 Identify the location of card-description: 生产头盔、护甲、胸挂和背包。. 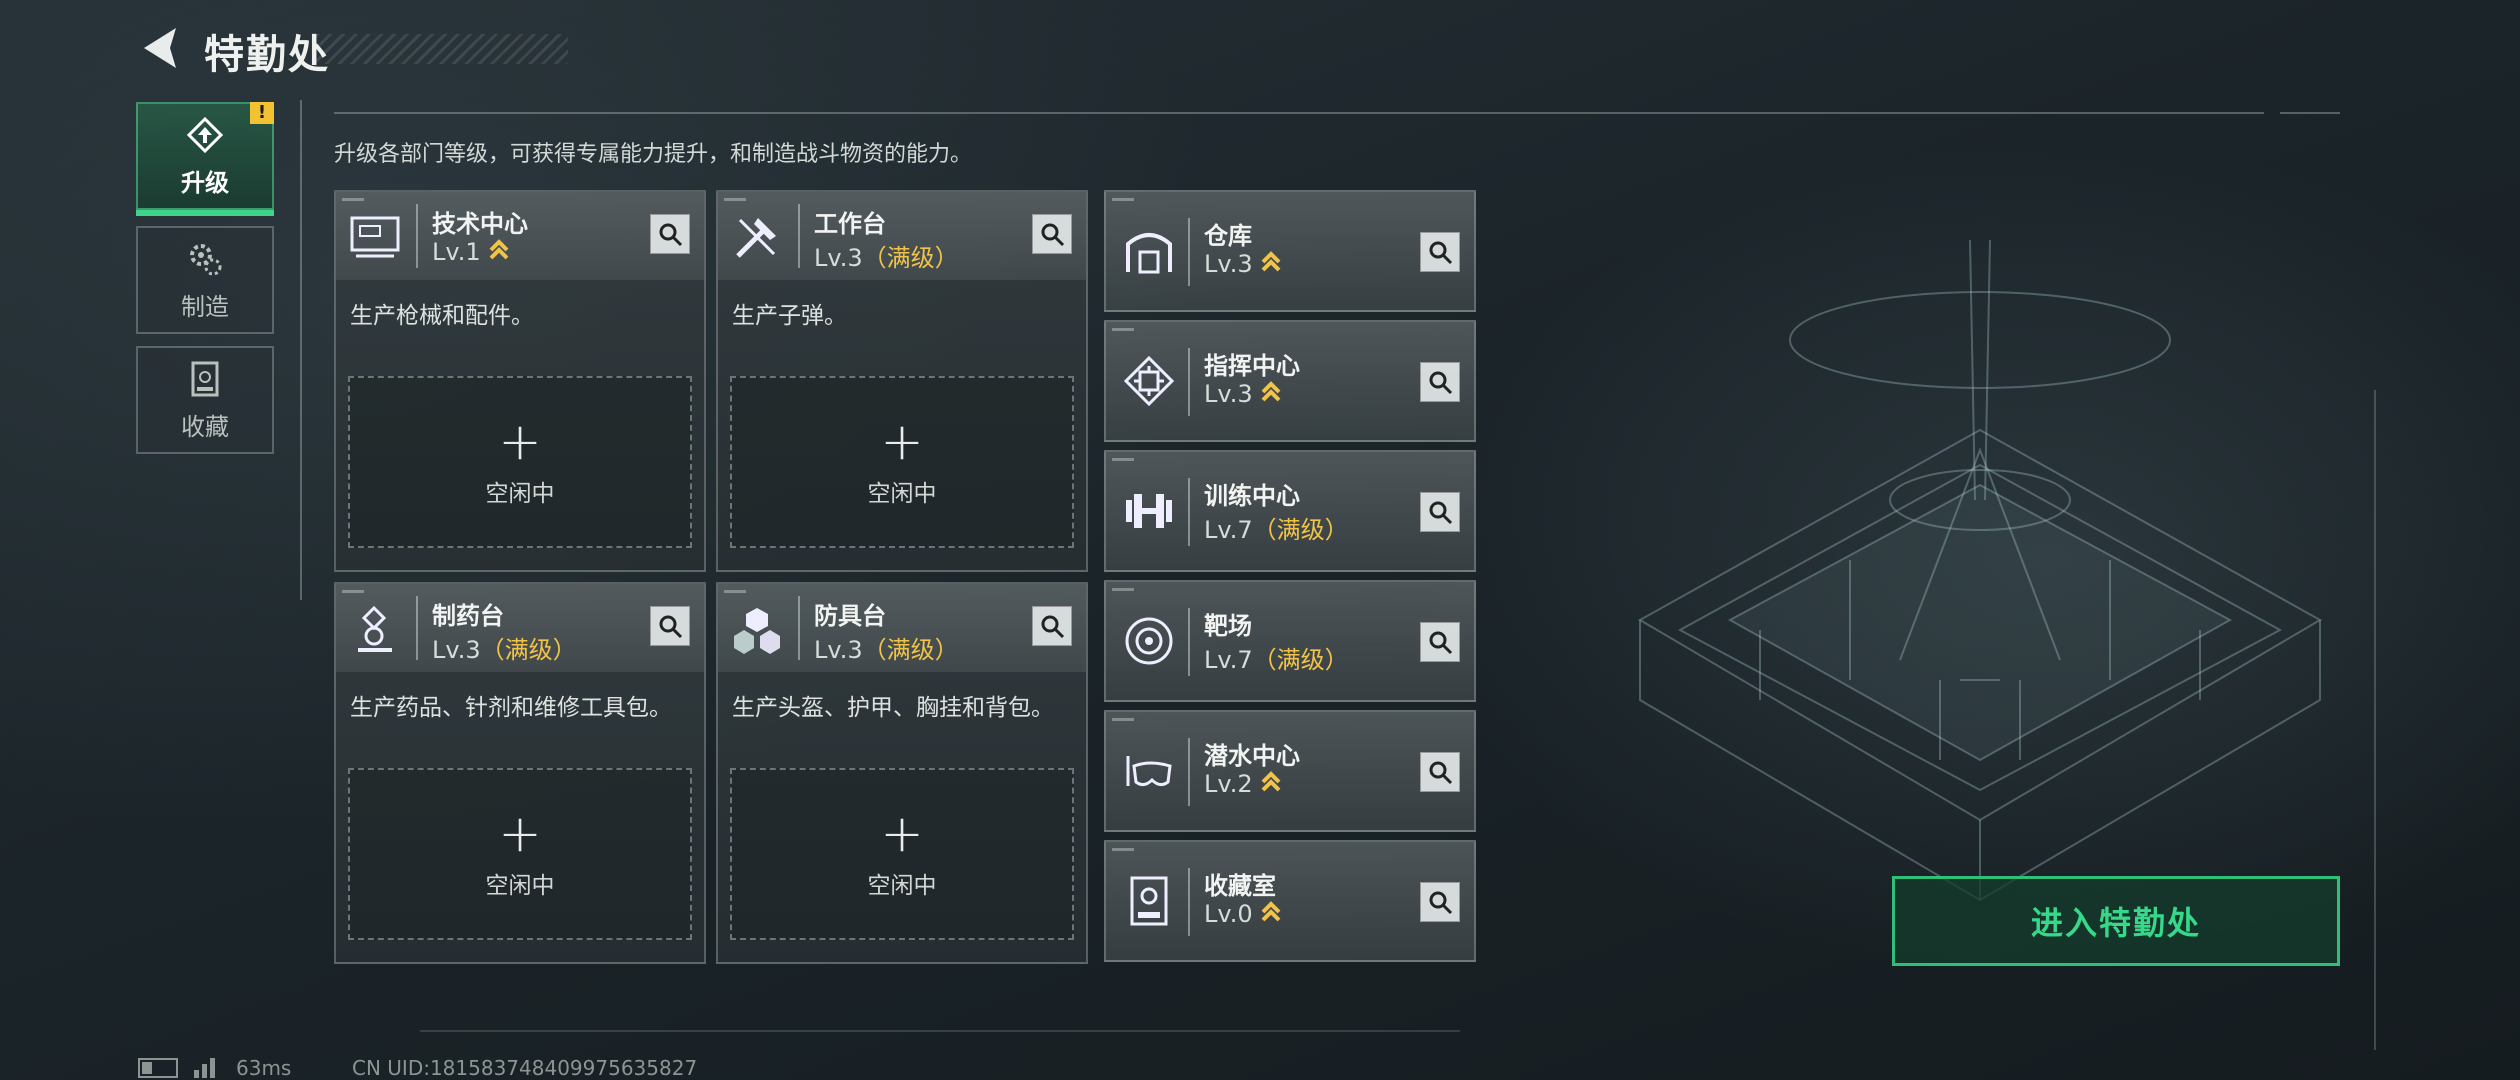
(893, 708).